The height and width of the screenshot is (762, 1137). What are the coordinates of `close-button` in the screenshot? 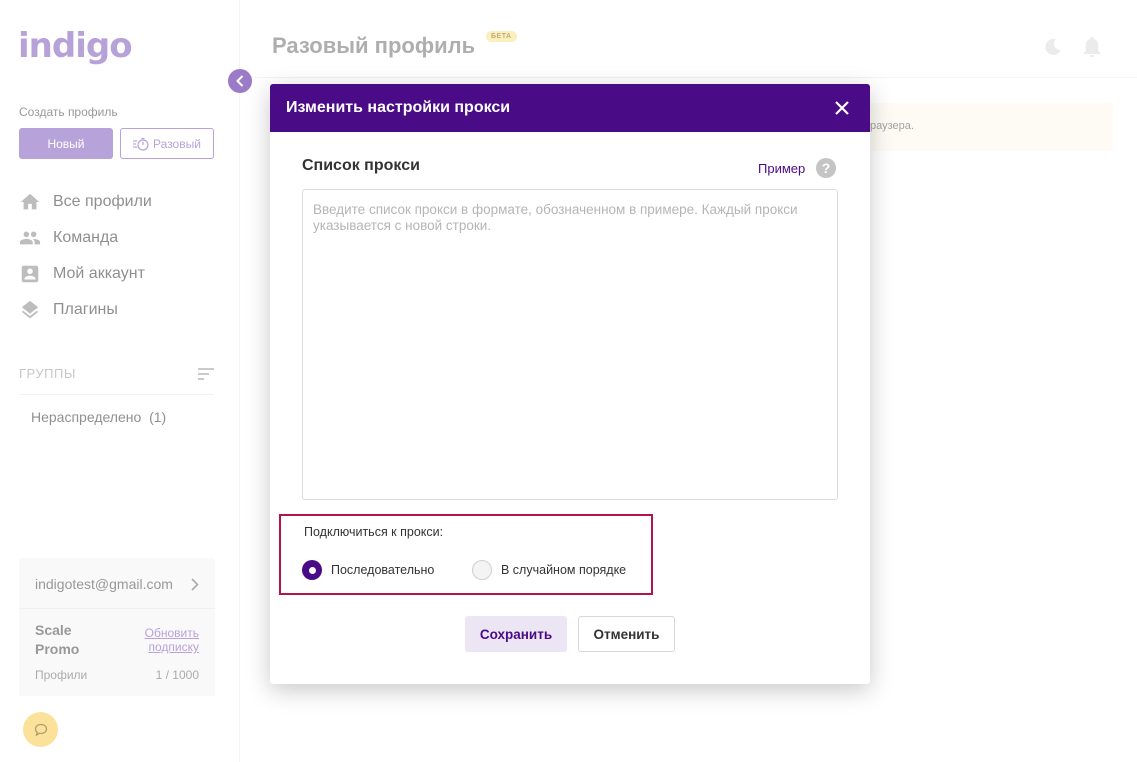 It's located at (842, 108).